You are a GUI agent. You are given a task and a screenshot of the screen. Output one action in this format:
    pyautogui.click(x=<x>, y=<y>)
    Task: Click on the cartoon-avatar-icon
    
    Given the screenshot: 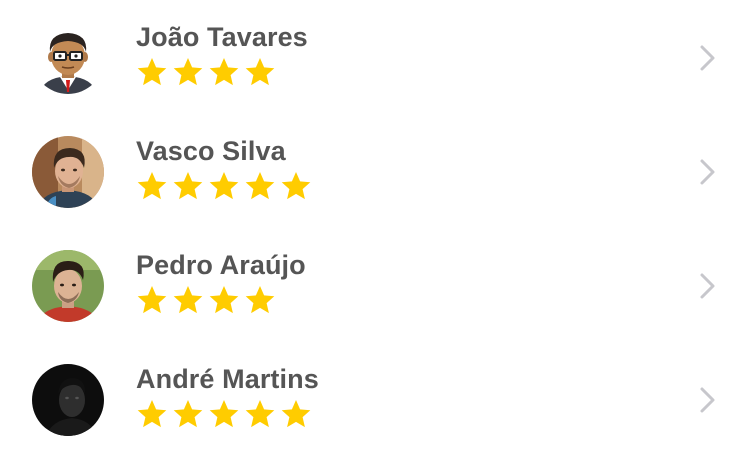 What is the action you would take?
    pyautogui.click(x=68, y=58)
    